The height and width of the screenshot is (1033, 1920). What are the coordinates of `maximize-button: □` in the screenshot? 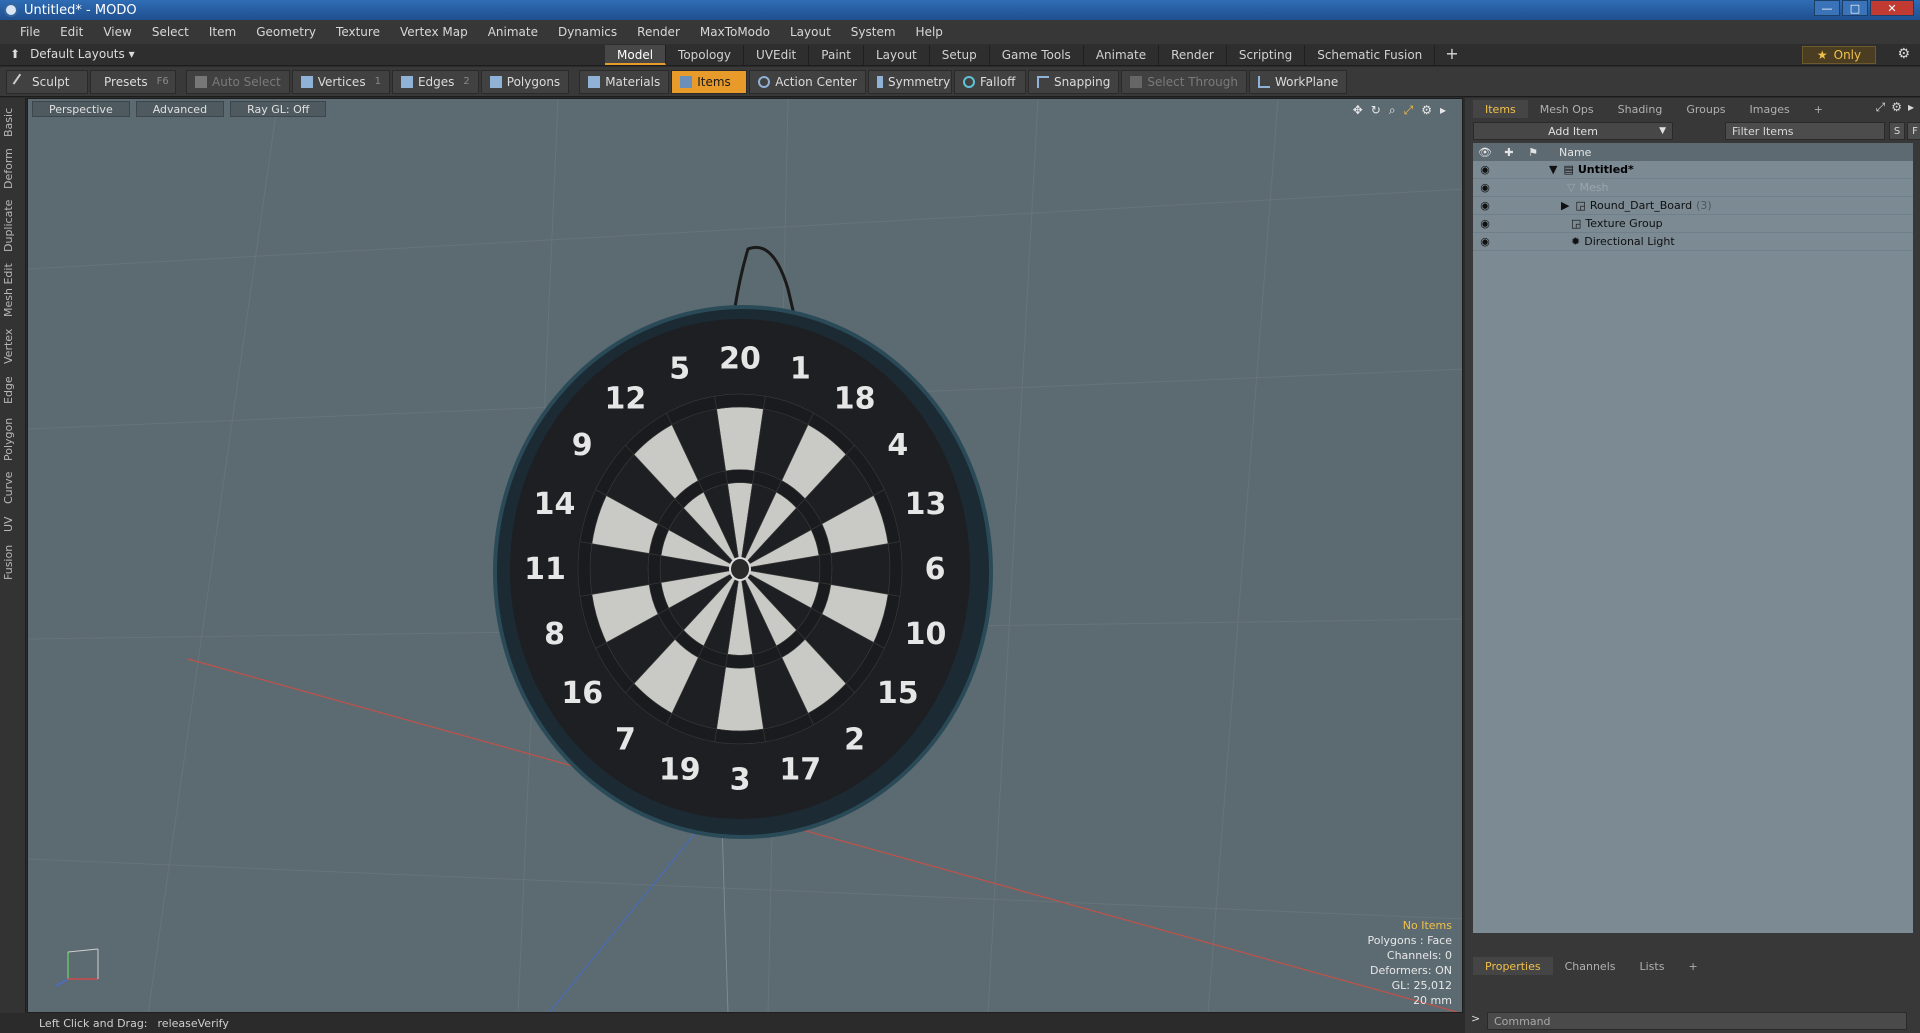 It's located at (1855, 8).